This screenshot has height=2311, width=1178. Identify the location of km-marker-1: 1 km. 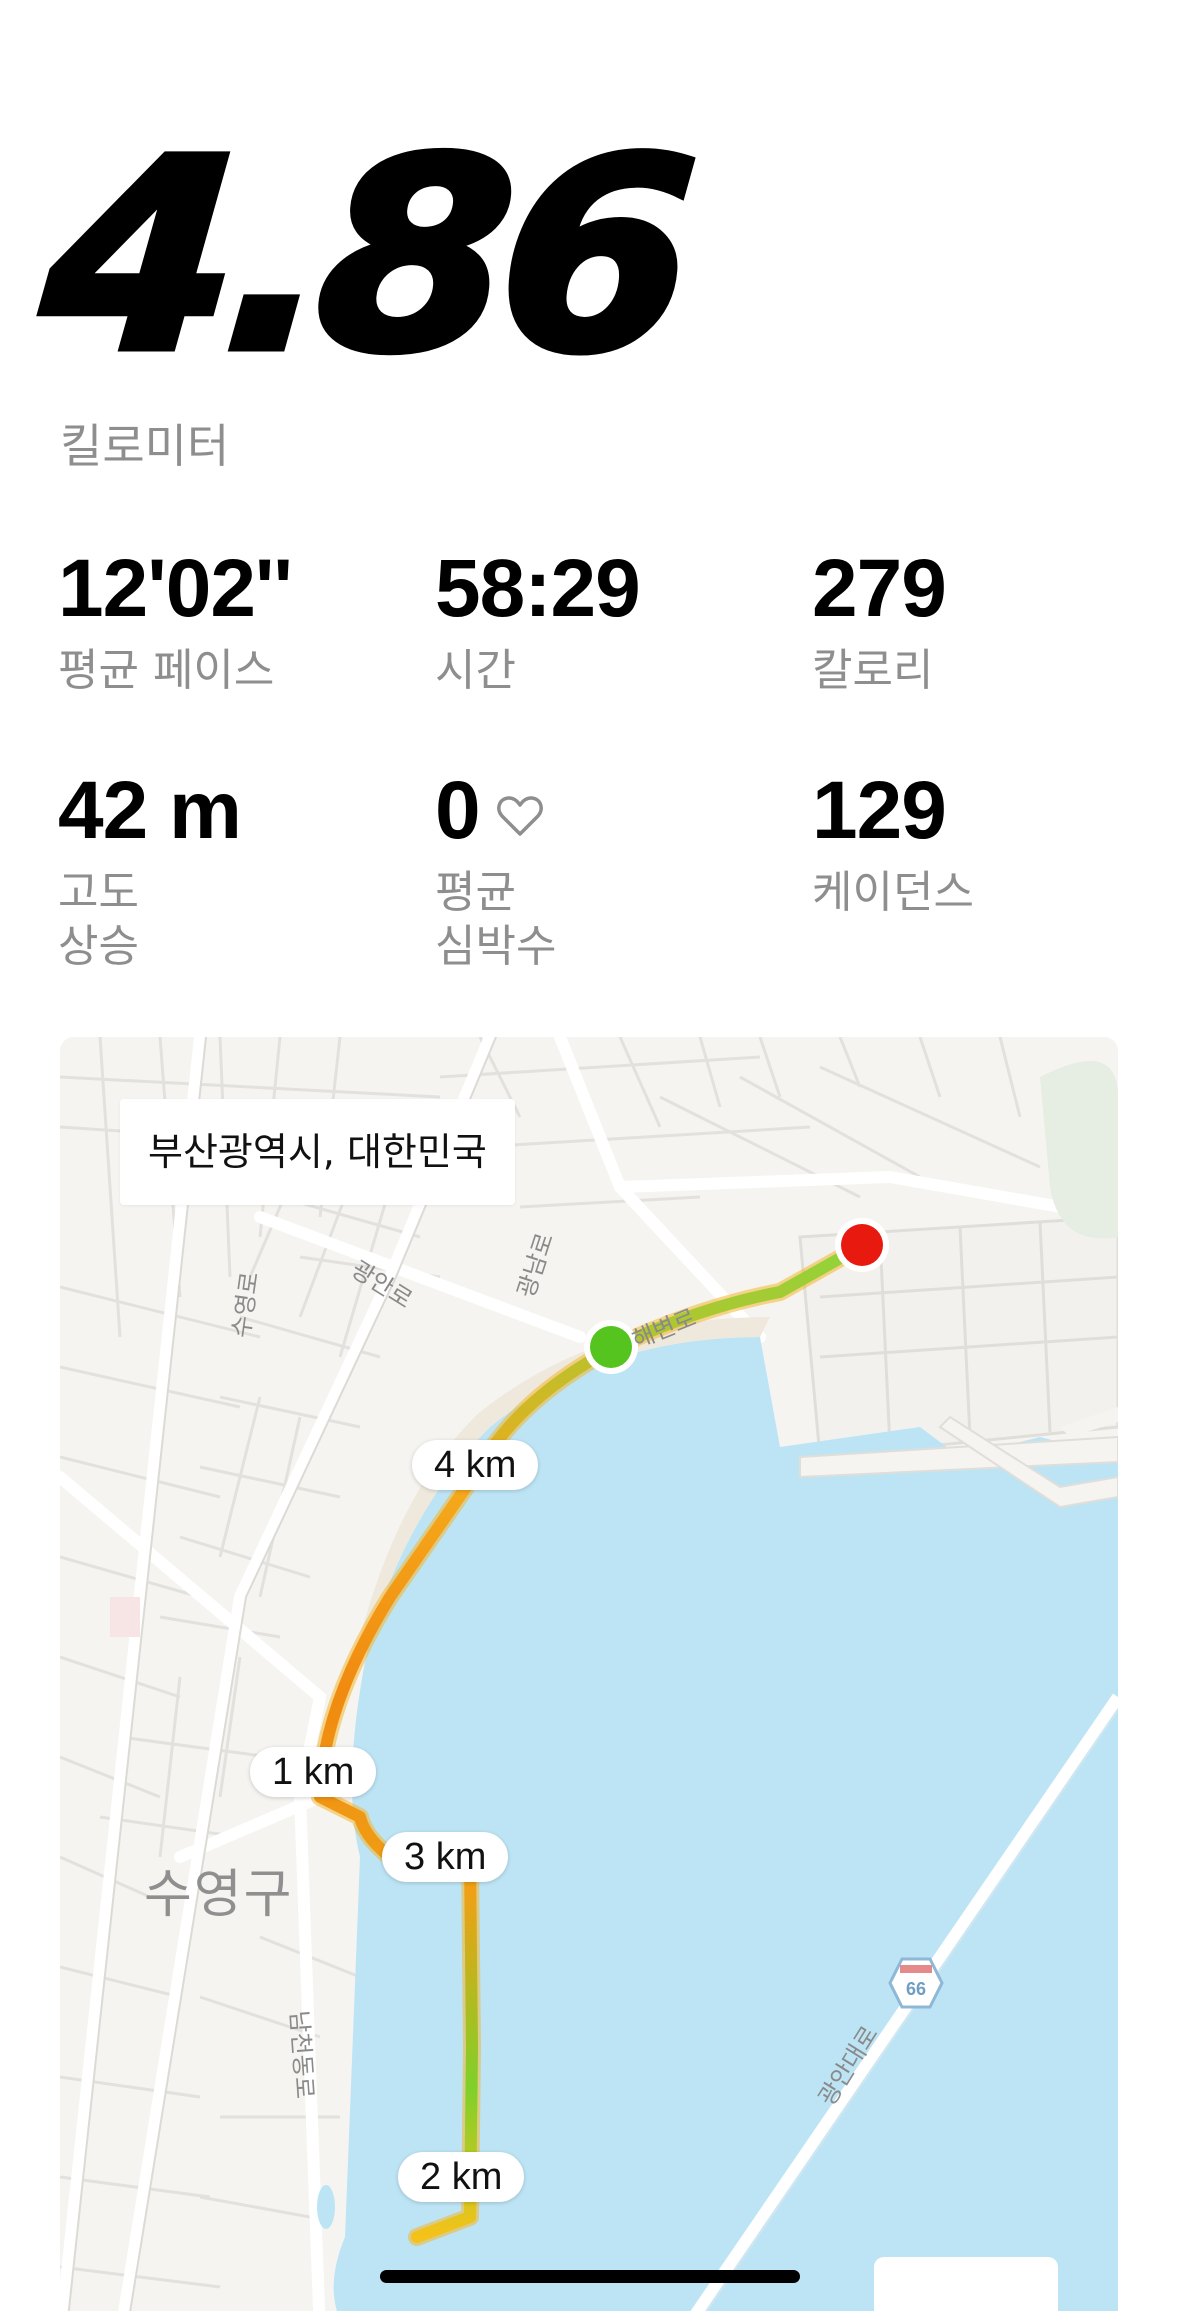
(313, 1772).